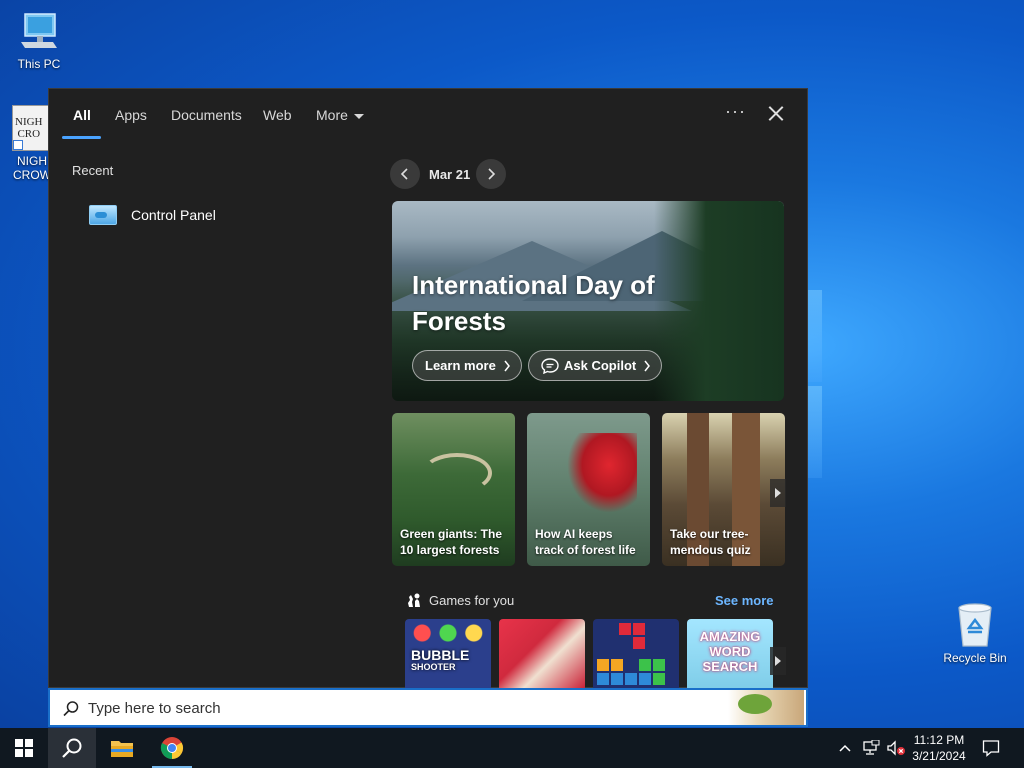  I want to click on news-card: Green giants: The 10 largest forests, so click(453, 489).